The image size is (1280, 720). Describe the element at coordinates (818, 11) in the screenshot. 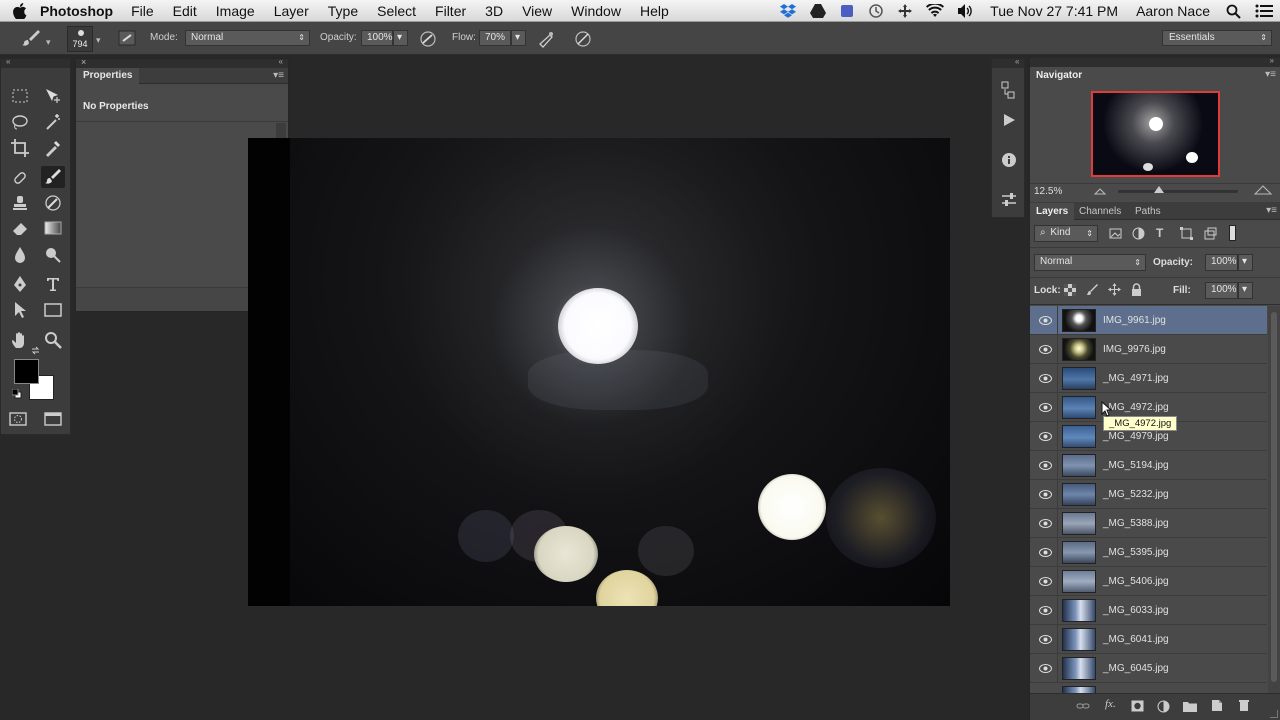

I see `drive-icon` at that location.